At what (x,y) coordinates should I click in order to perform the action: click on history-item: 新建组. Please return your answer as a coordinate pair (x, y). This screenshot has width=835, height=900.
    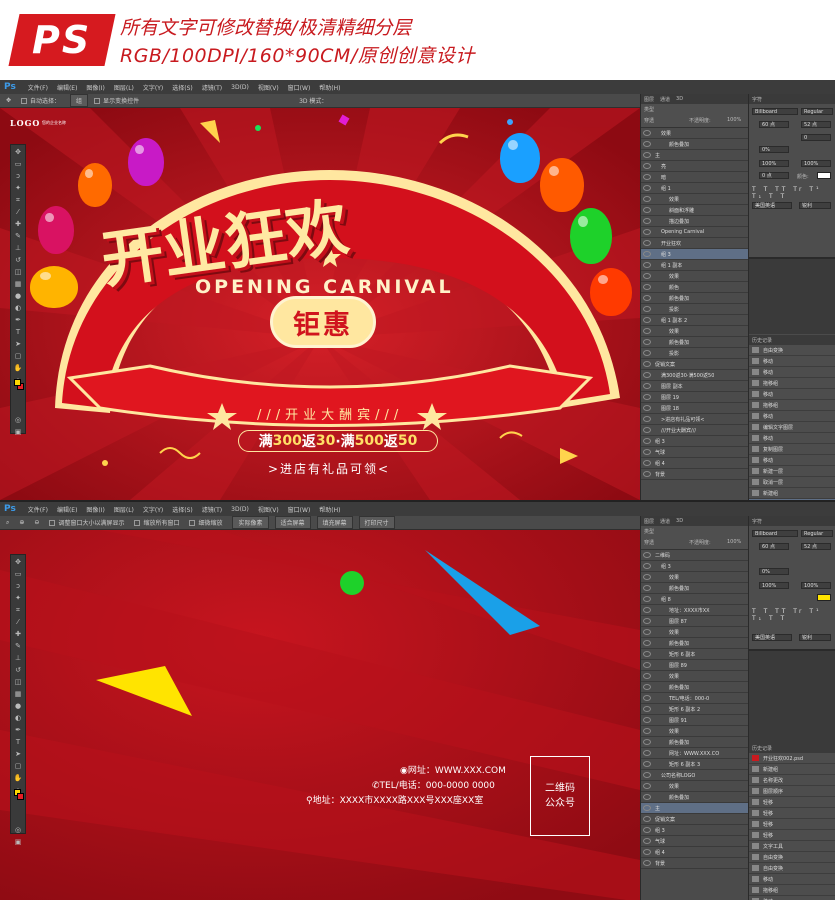
    Looking at the image, I should click on (792, 493).